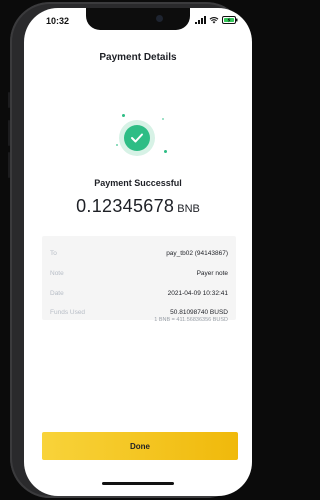 The width and height of the screenshot is (320, 500). What do you see at coordinates (139, 293) in the screenshot?
I see `detail-row-date: Date 2021-04-09 10:32:41` at bounding box center [139, 293].